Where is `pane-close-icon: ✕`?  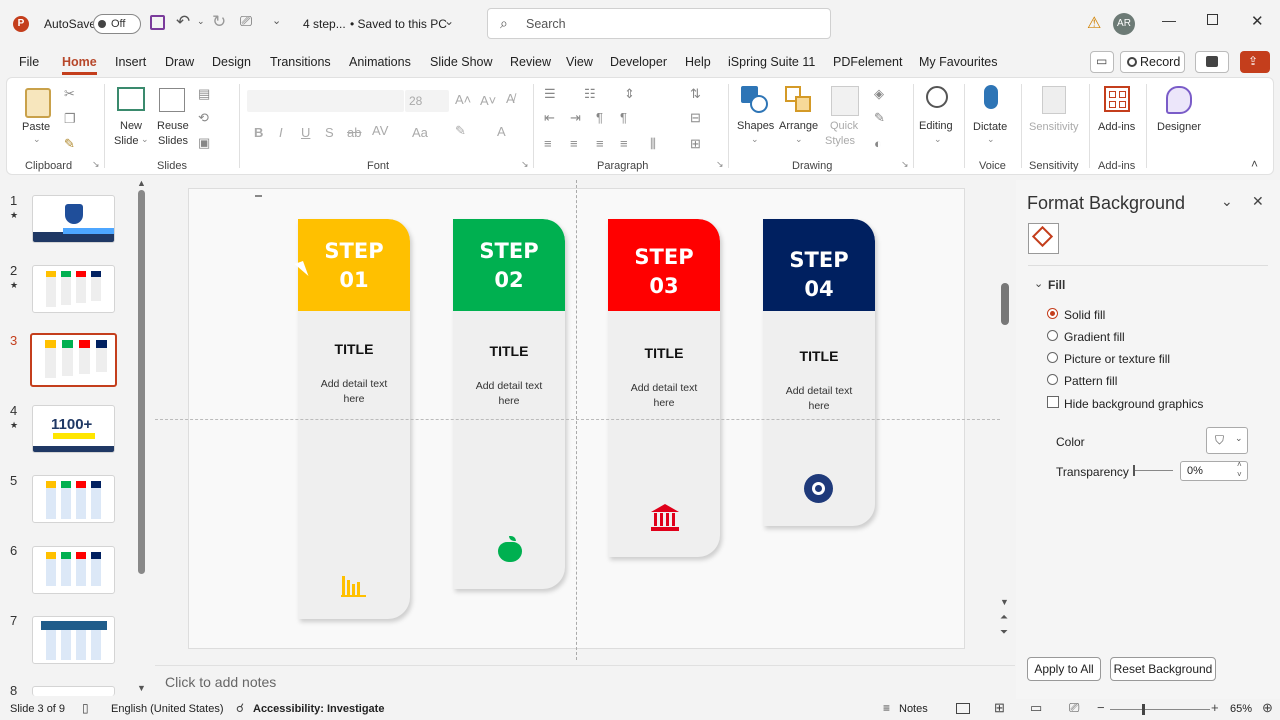 pane-close-icon: ✕ is located at coordinates (1258, 201).